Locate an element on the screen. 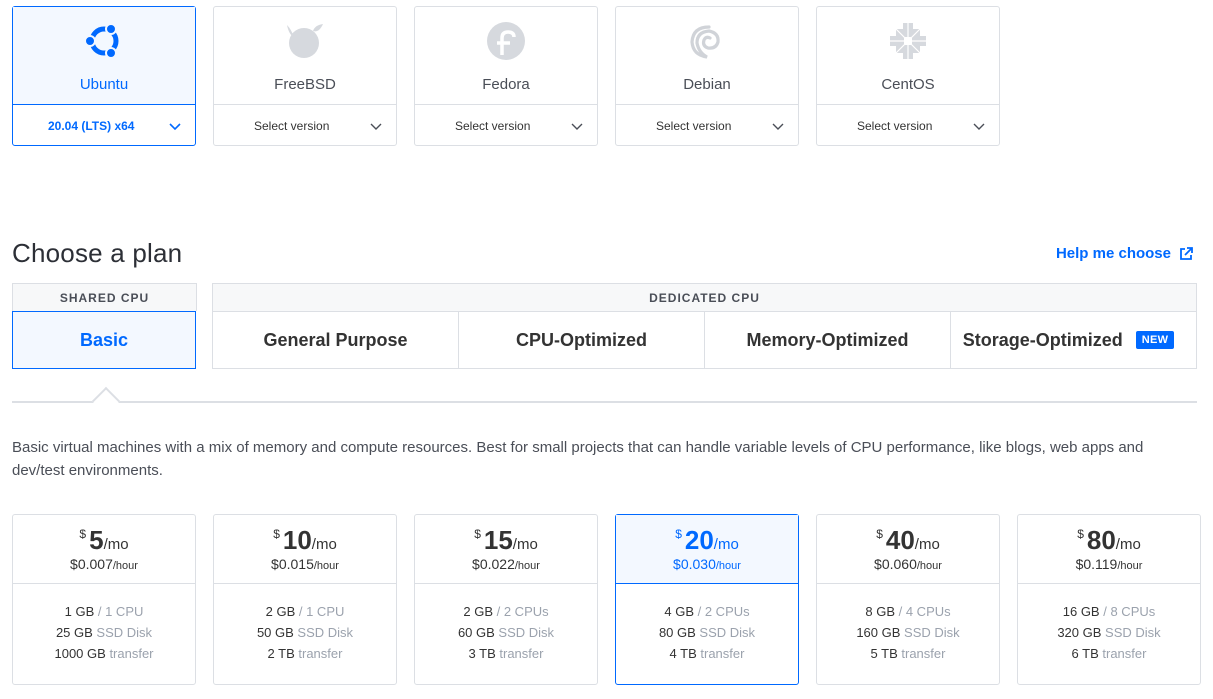 The width and height of the screenshot is (1213, 699). spec-transfer: 4 TB transfer is located at coordinates (707, 653).